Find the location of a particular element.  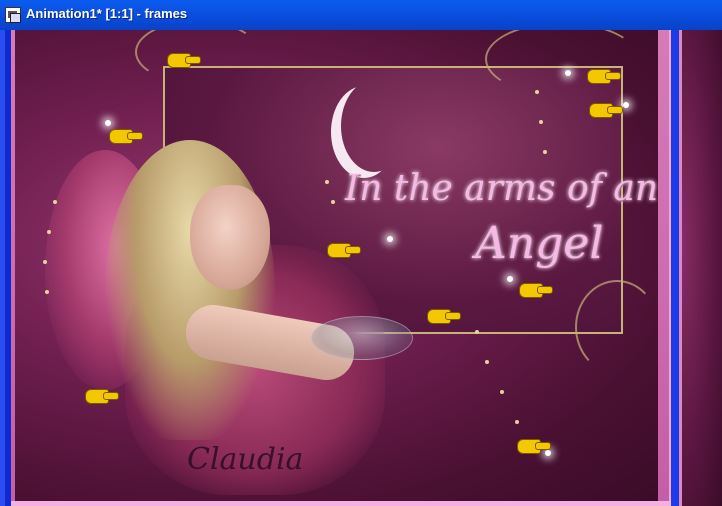

fairy-face-image is located at coordinates (230, 237).